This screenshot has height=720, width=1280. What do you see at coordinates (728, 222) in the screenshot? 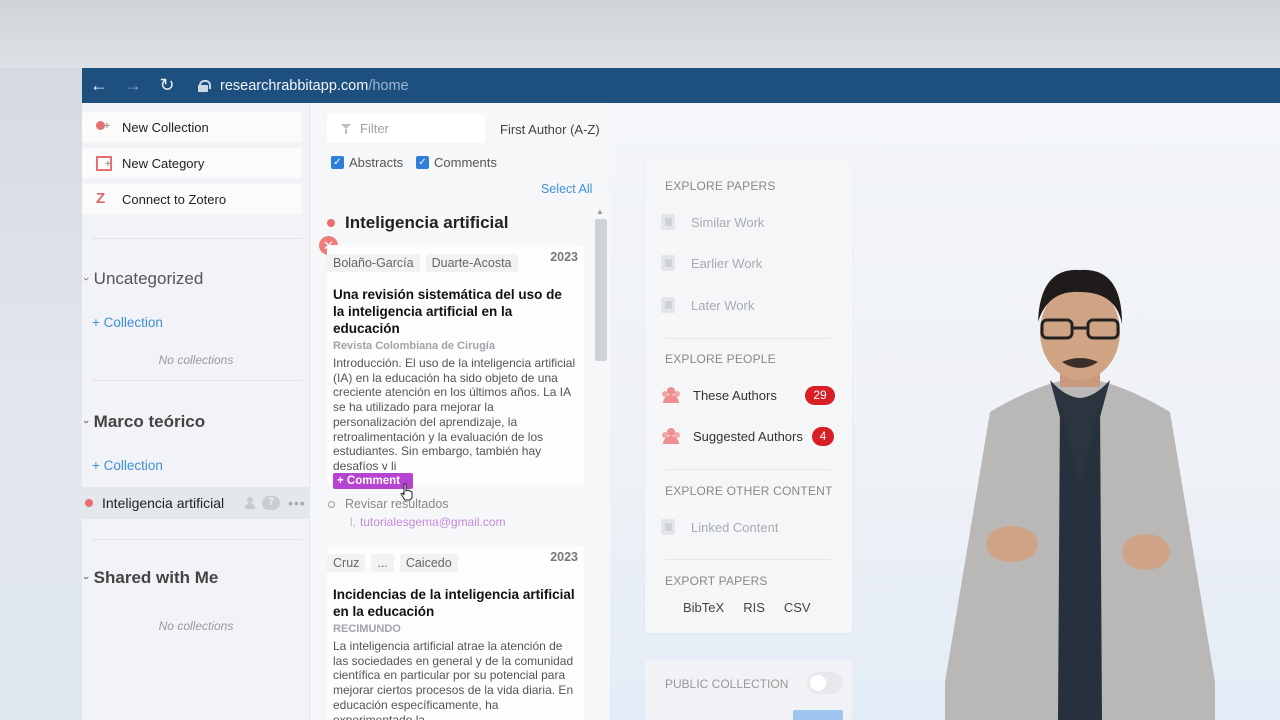
I see `similar-work-label: Similar Work` at bounding box center [728, 222].